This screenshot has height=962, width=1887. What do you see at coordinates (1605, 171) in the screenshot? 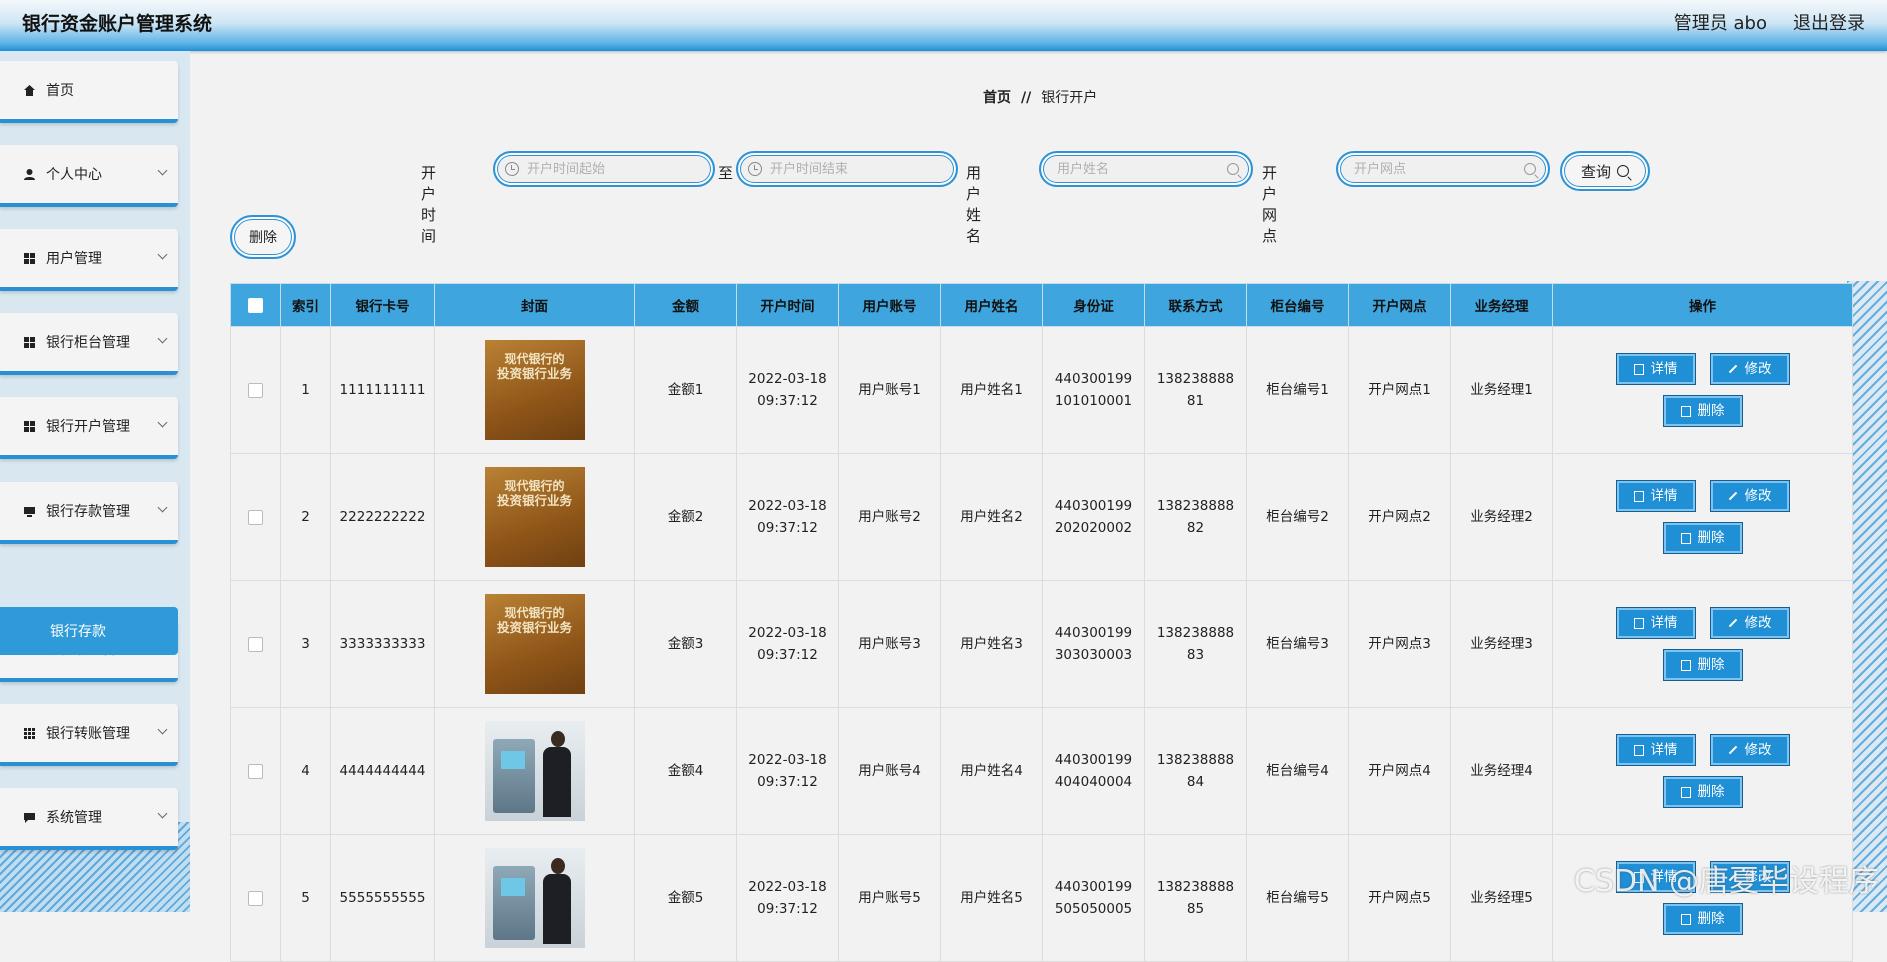
I see `query-button: 查询` at bounding box center [1605, 171].